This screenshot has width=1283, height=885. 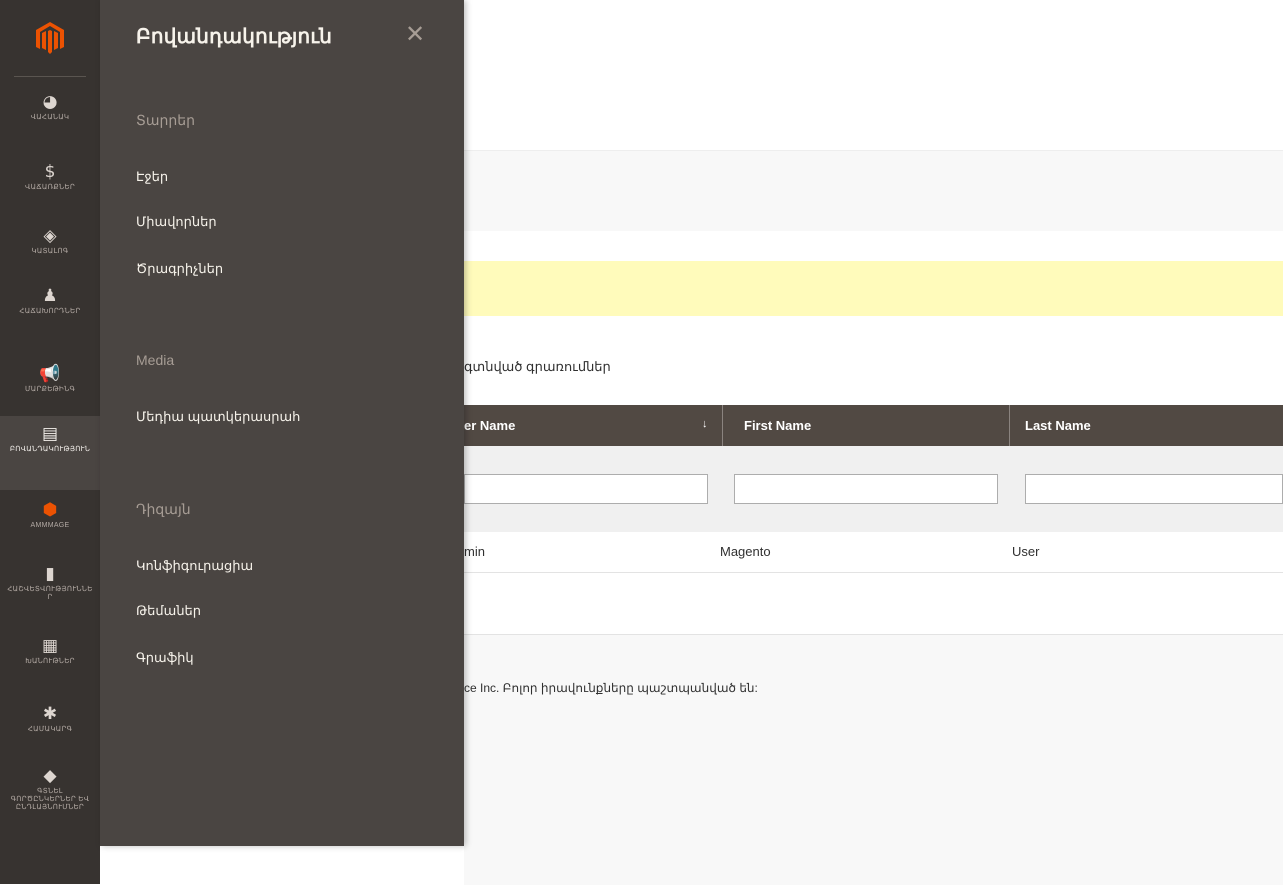 What do you see at coordinates (152, 177) in the screenshot?
I see `menu-item-pages: Էջեր` at bounding box center [152, 177].